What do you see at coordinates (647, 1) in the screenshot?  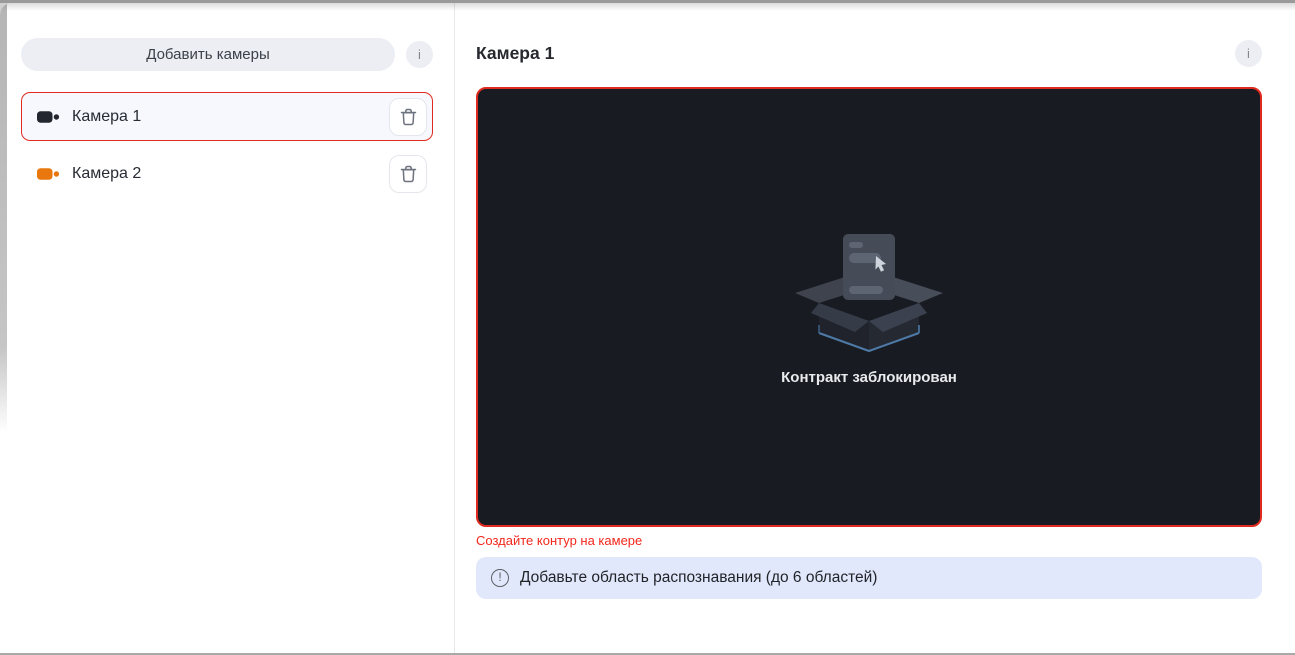 I see `window-top-border` at bounding box center [647, 1].